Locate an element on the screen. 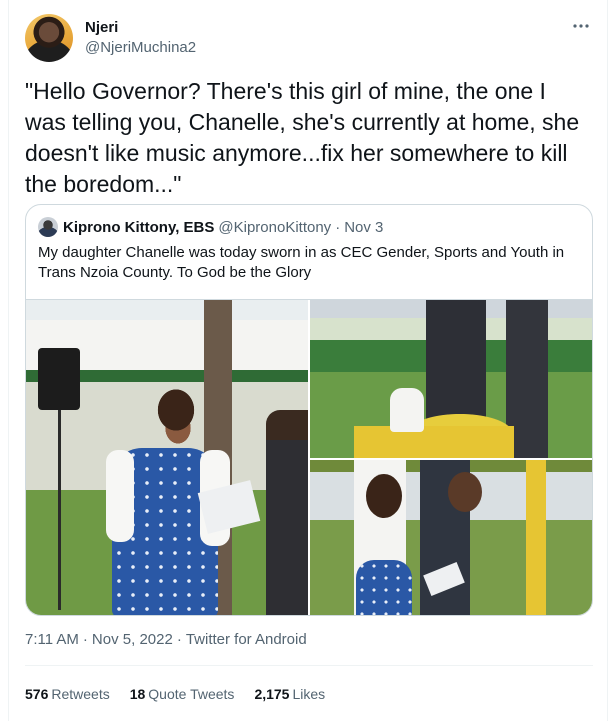 The height and width of the screenshot is (721, 616). quote-tweets-count: 18 is located at coordinates (137, 694).